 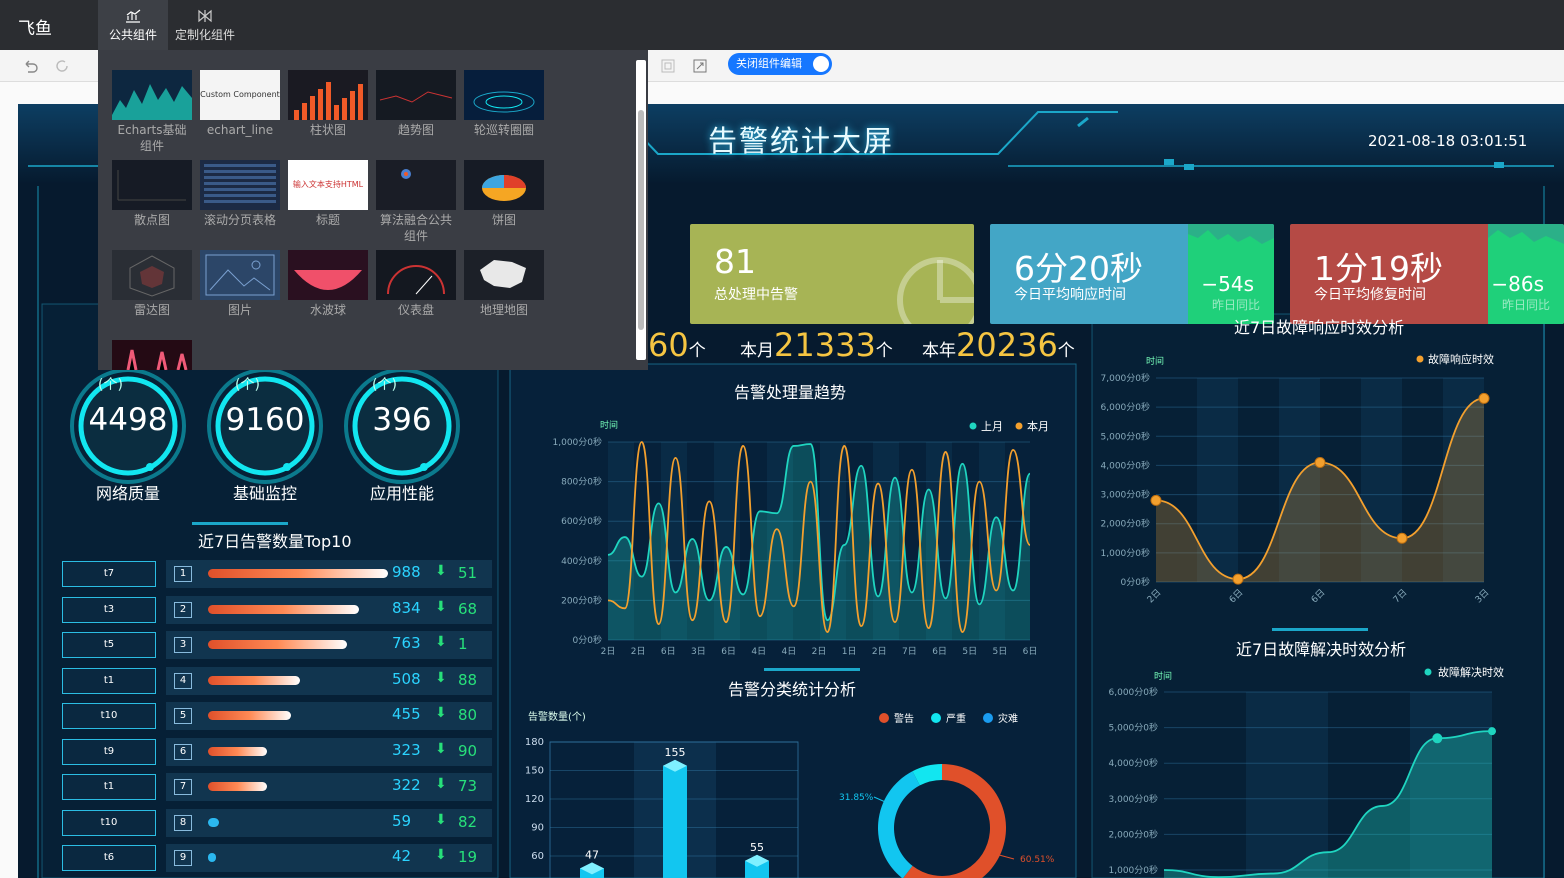 I want to click on component-item: Custom Component echart_line, so click(x=240, y=104).